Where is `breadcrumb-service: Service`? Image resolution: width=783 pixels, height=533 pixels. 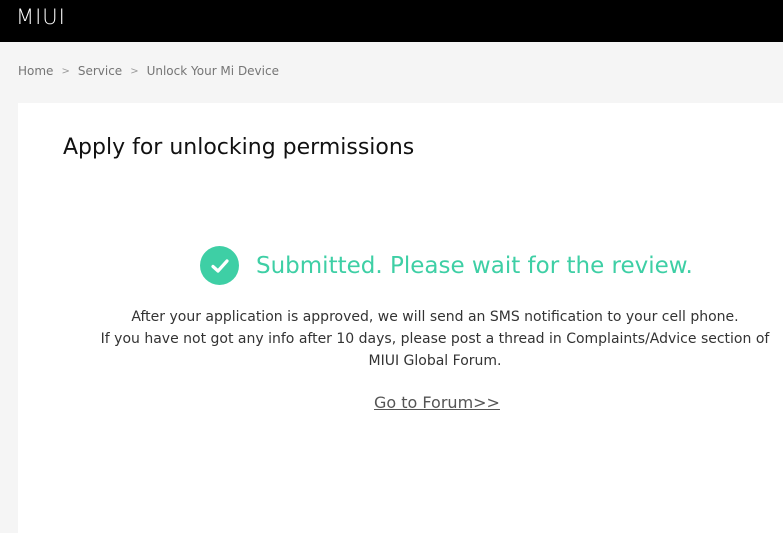
breadcrumb-service: Service is located at coordinates (100, 71).